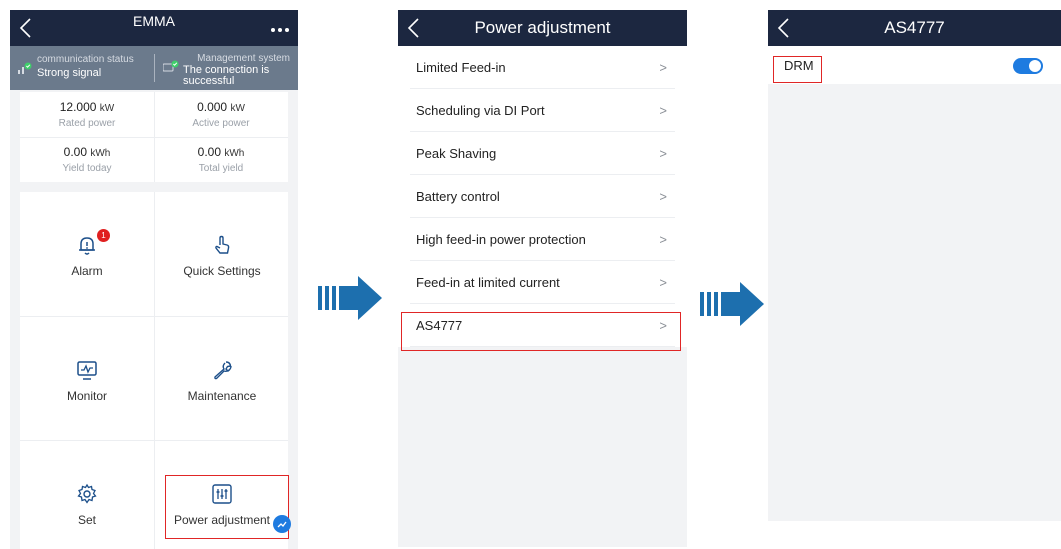 This screenshot has width=1061, height=549. What do you see at coordinates (456, 153) in the screenshot?
I see `menu-item-label: Peak Shaving` at bounding box center [456, 153].